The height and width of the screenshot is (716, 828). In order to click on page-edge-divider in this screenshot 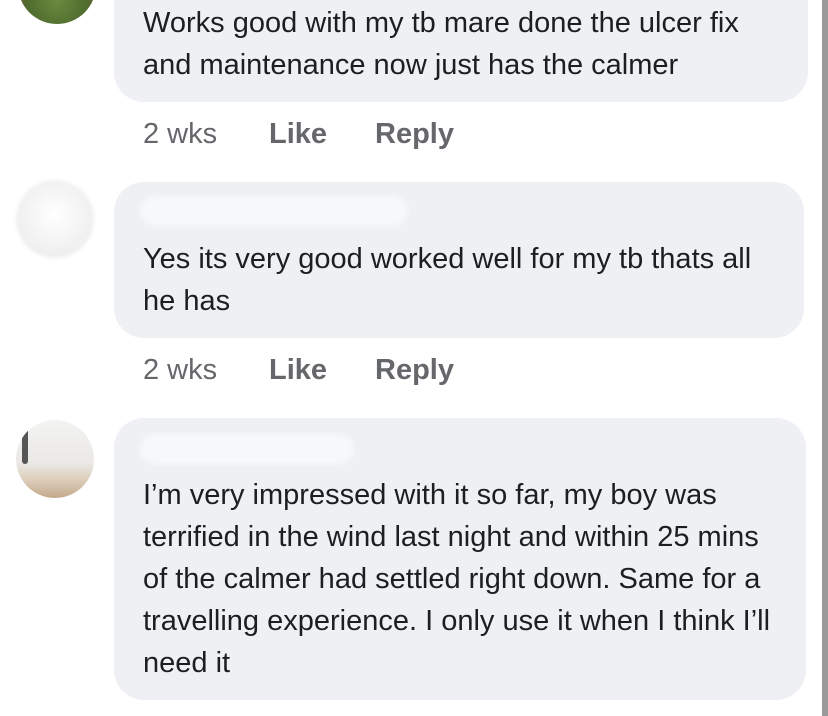, I will do `click(825, 358)`.